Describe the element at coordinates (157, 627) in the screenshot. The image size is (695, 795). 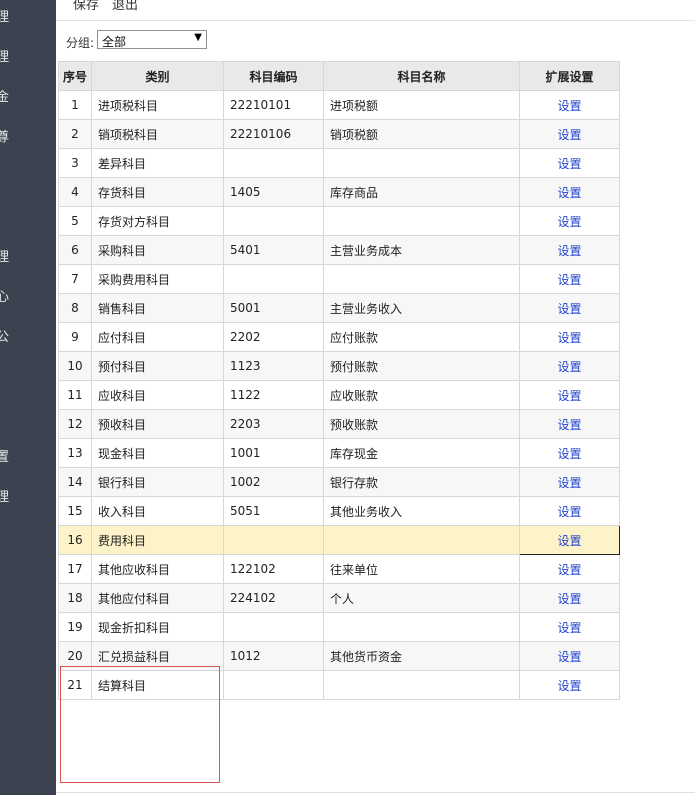
I see `row-category: 现金折扣科目` at that location.